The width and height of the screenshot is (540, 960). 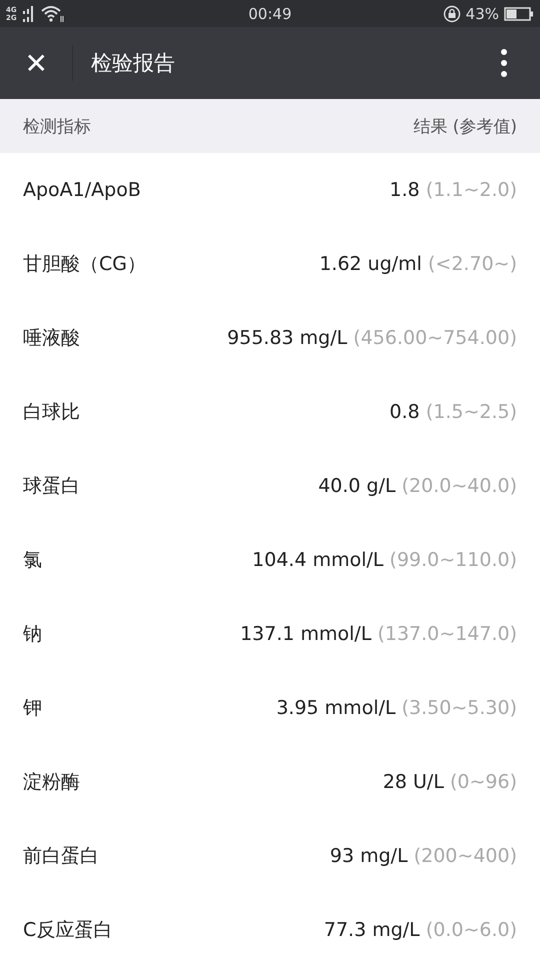 What do you see at coordinates (471, 930) in the screenshot?
I see `reference-range: (0.0~6.0)` at bounding box center [471, 930].